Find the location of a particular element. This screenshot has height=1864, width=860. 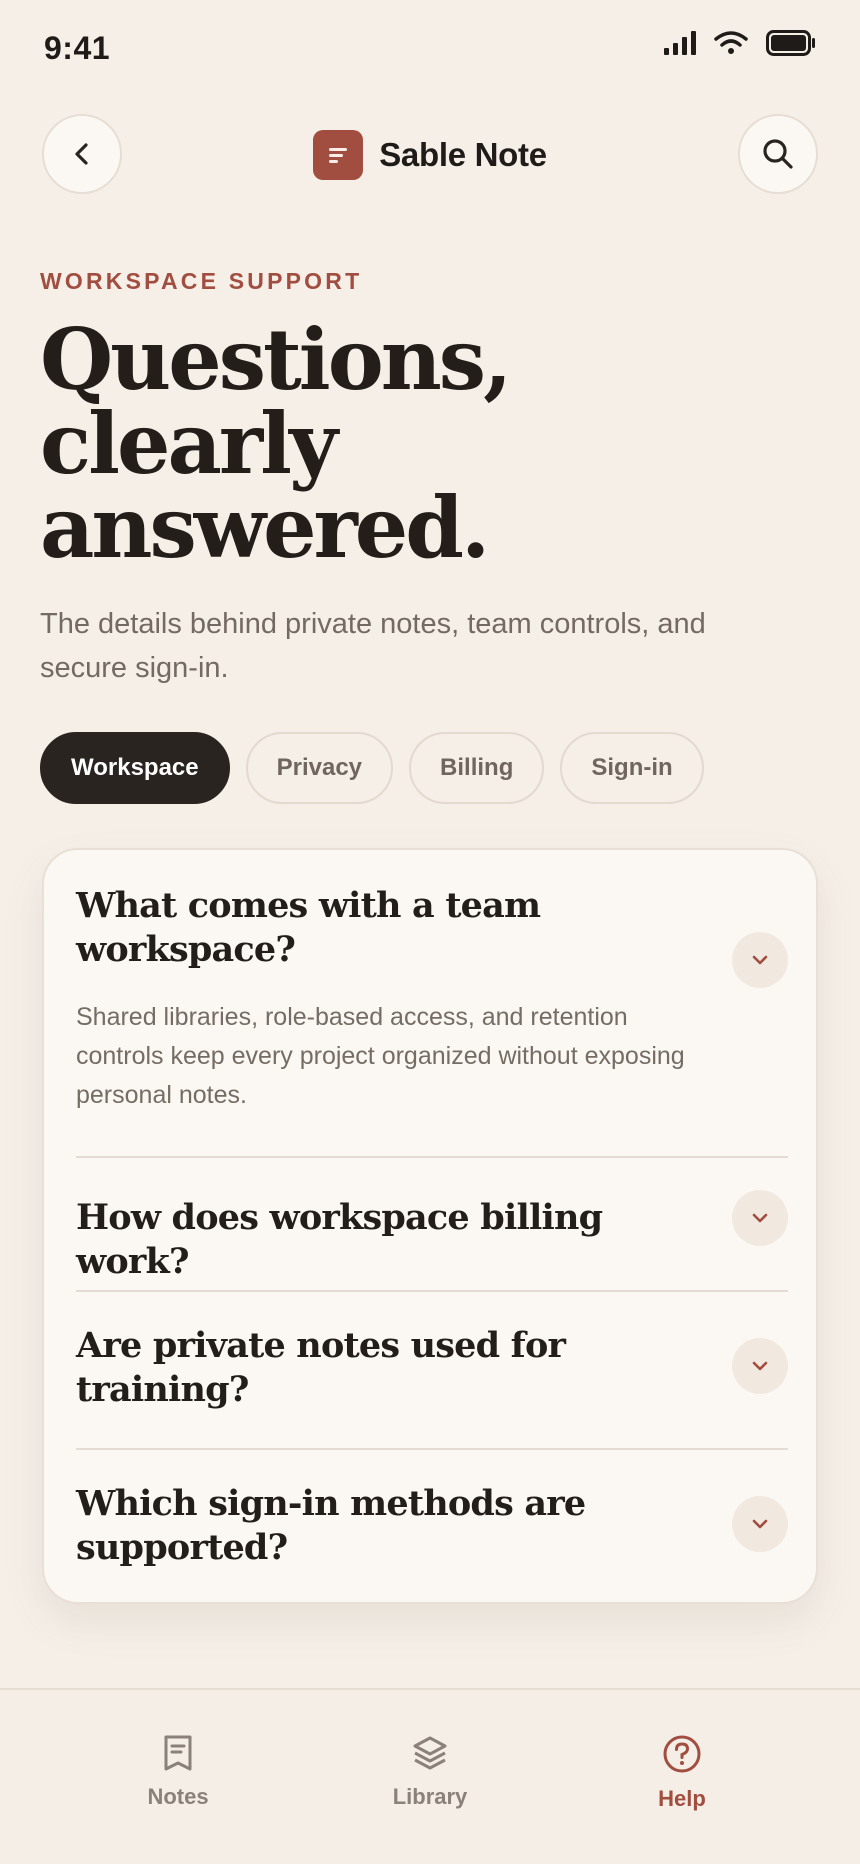

brand: Sable Note is located at coordinates (430, 155).